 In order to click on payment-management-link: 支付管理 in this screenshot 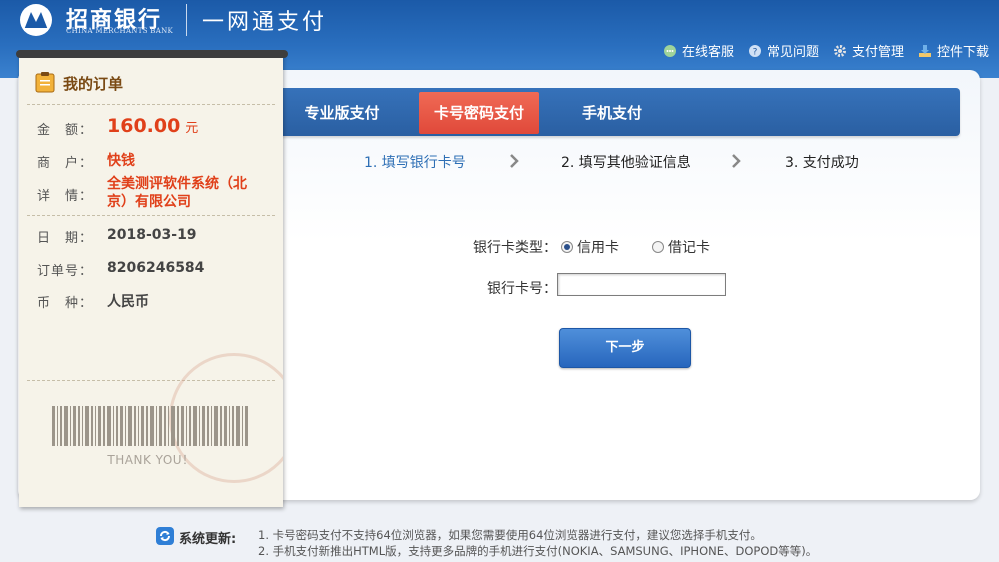, I will do `click(868, 50)`.